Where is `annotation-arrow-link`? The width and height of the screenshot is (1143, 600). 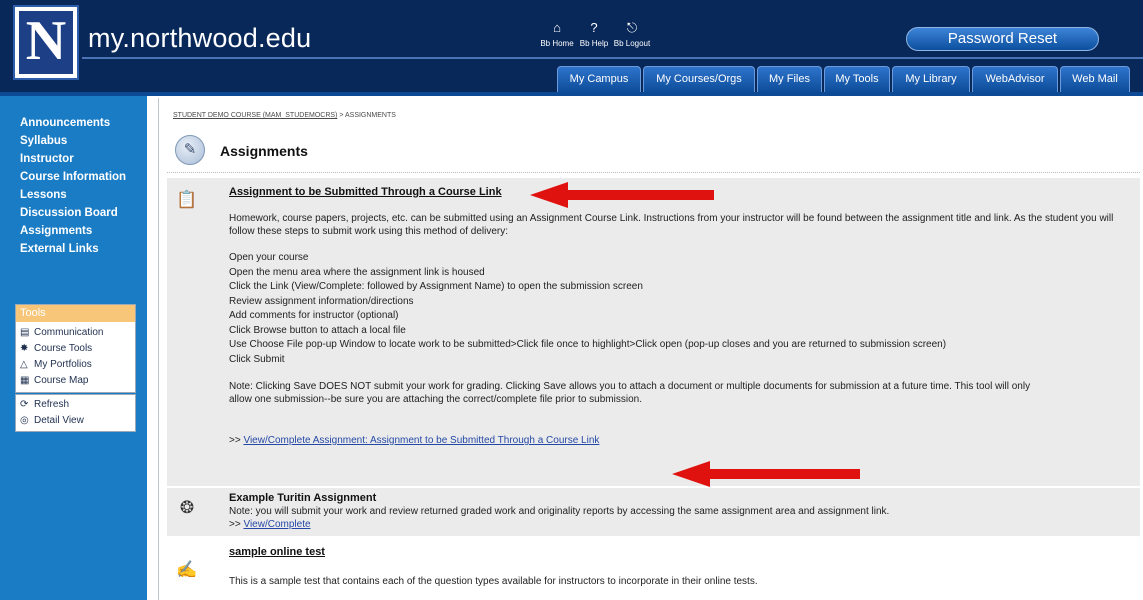
annotation-arrow-link is located at coordinates (766, 474).